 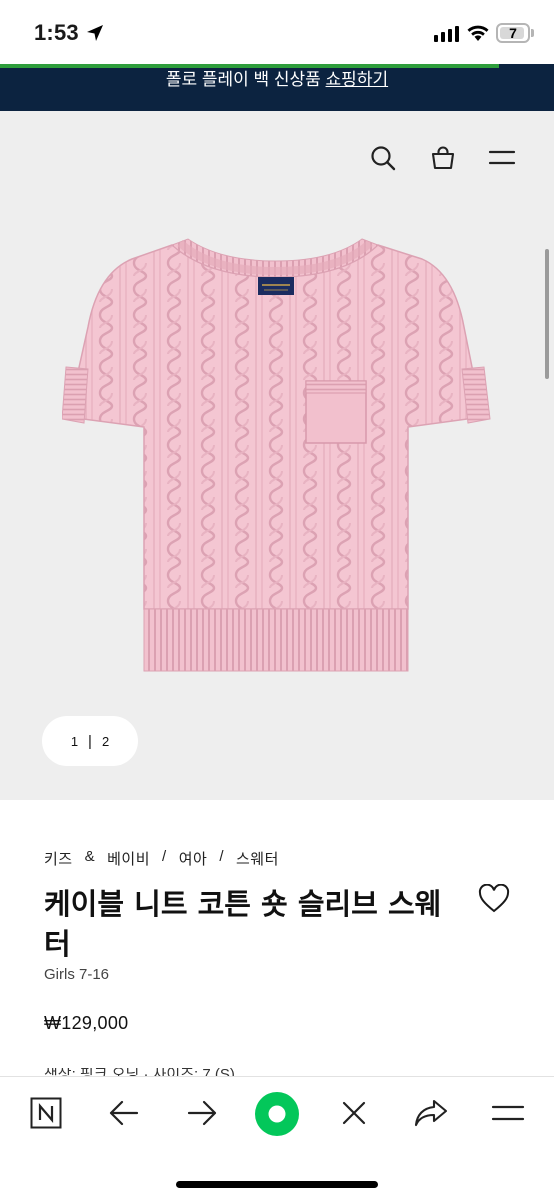 What do you see at coordinates (77, 974) in the screenshot?
I see `product-subtitle: Girls 7-16` at bounding box center [77, 974].